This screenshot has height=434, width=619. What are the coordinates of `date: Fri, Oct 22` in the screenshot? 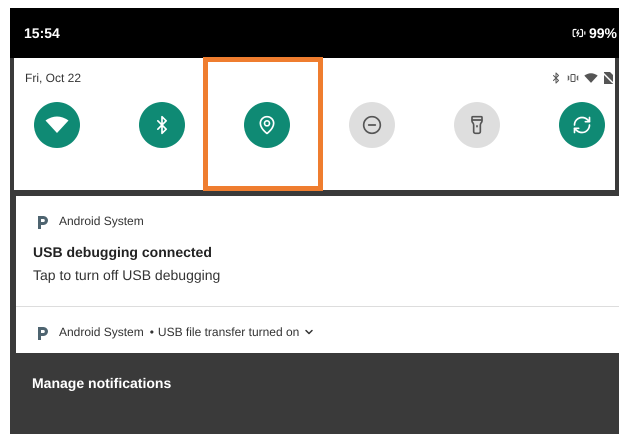 It's located at (53, 78).